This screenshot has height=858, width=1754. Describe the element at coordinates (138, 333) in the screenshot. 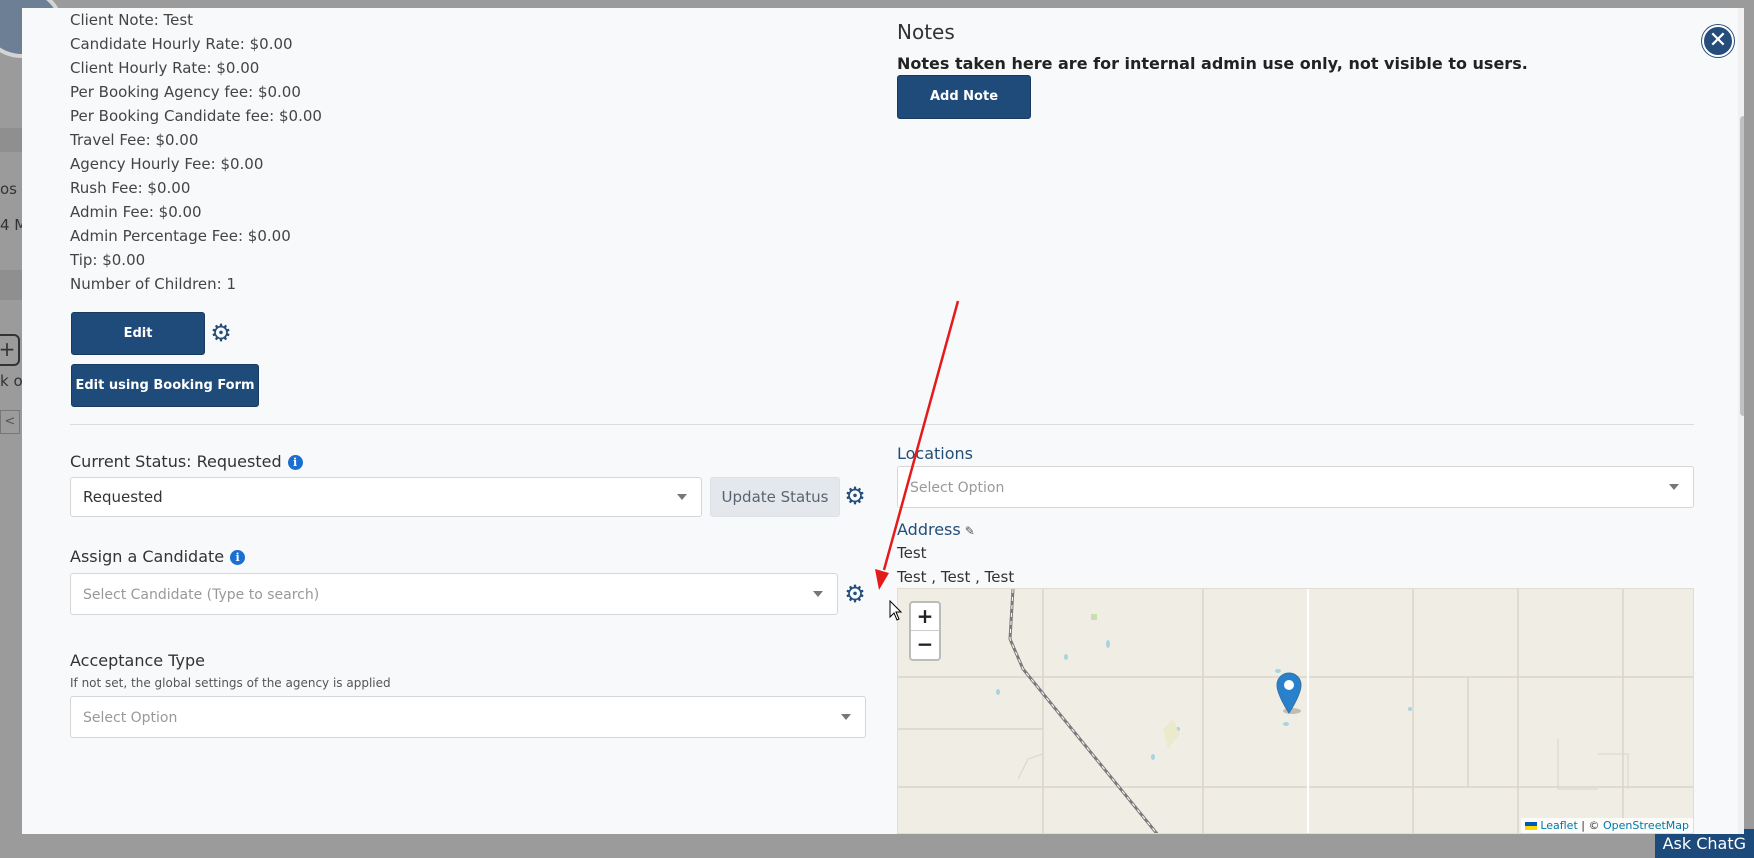

I see `edit-button: Edit` at that location.